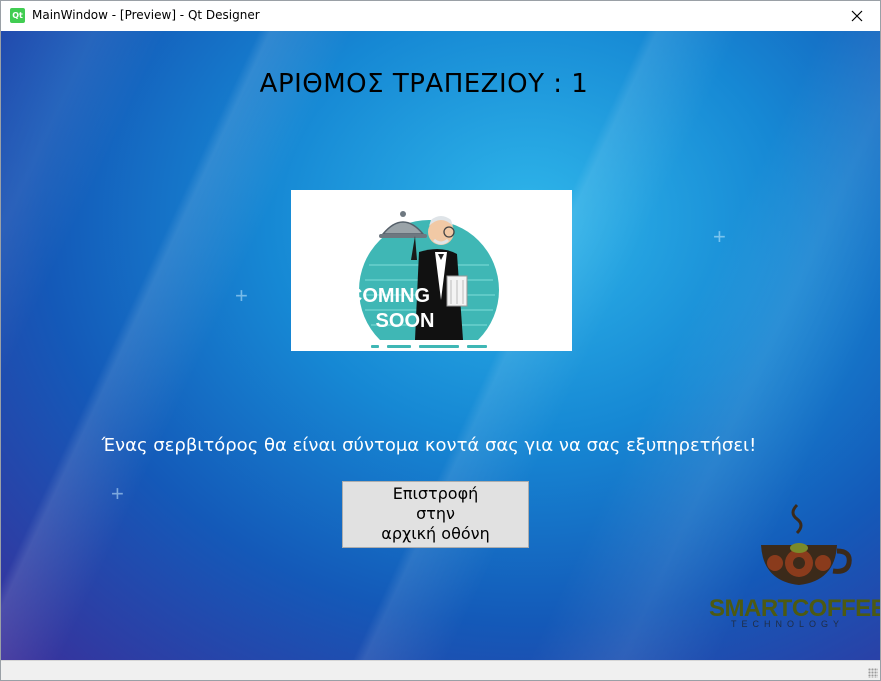 The width and height of the screenshot is (881, 681). I want to click on coming-text: COMING, so click(389, 296).